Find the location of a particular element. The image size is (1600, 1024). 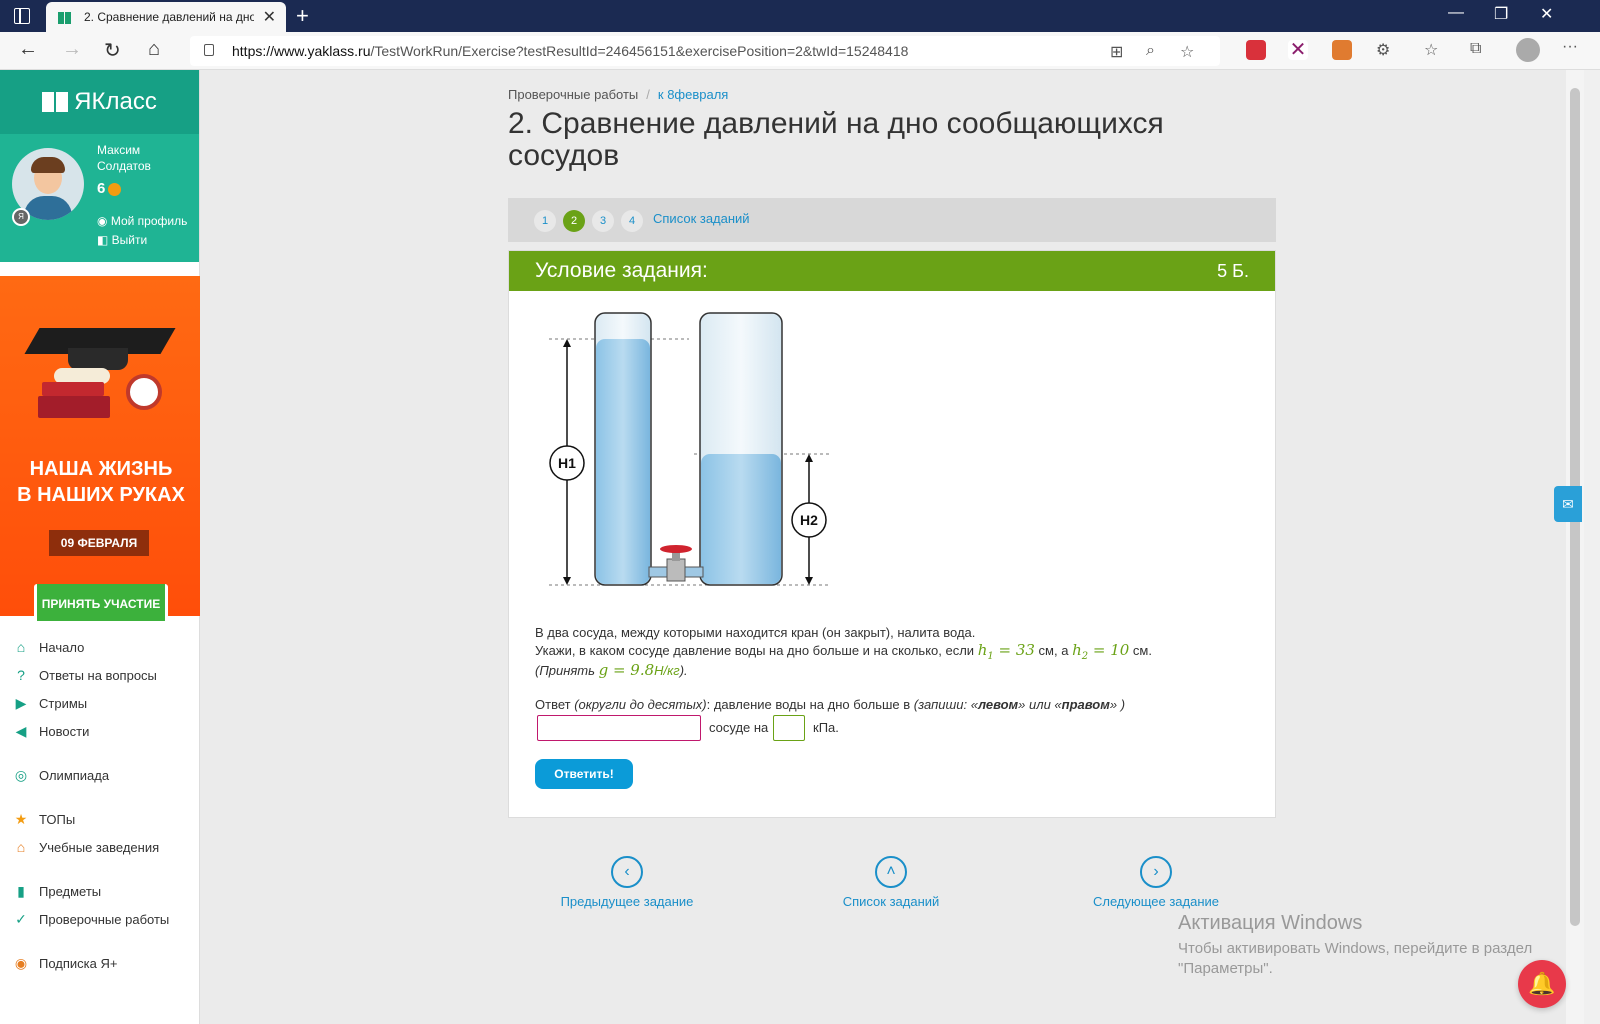

close-window-icon: ✕ is located at coordinates (1546, 14).